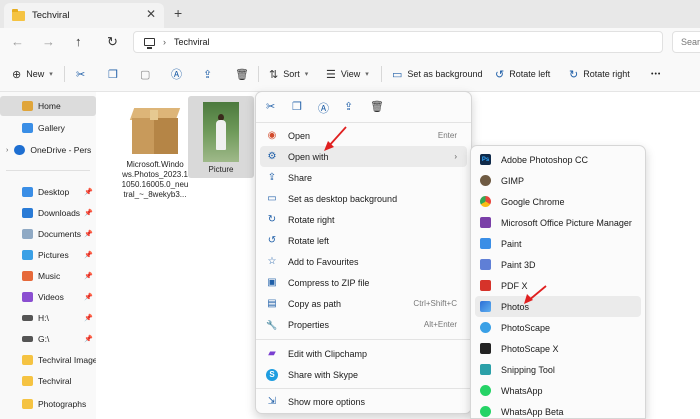  Describe the element at coordinates (535, 294) in the screenshot. I see `annotation-arrow-photos` at that location.